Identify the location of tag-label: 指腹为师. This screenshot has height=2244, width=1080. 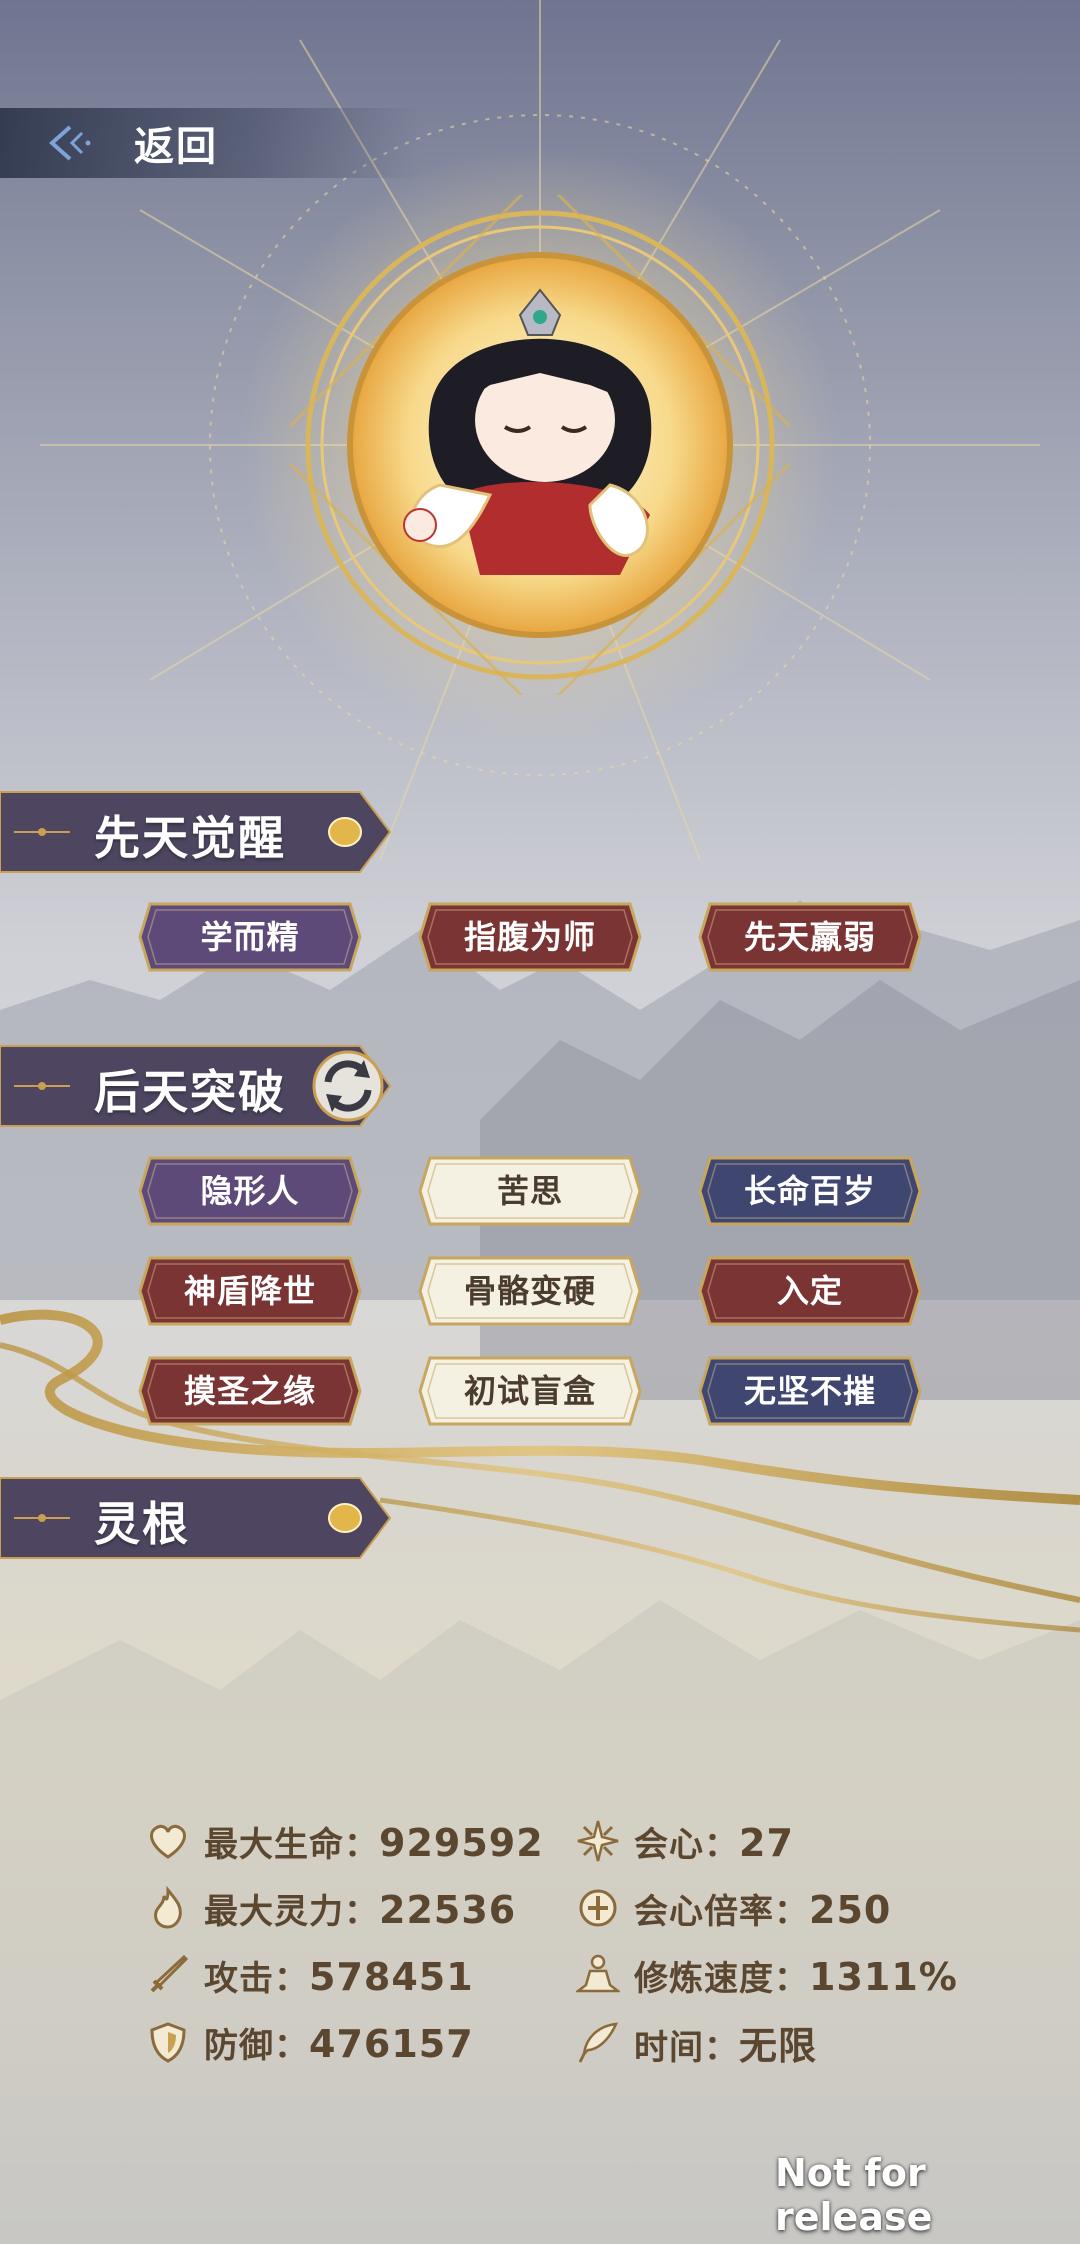
(529, 937).